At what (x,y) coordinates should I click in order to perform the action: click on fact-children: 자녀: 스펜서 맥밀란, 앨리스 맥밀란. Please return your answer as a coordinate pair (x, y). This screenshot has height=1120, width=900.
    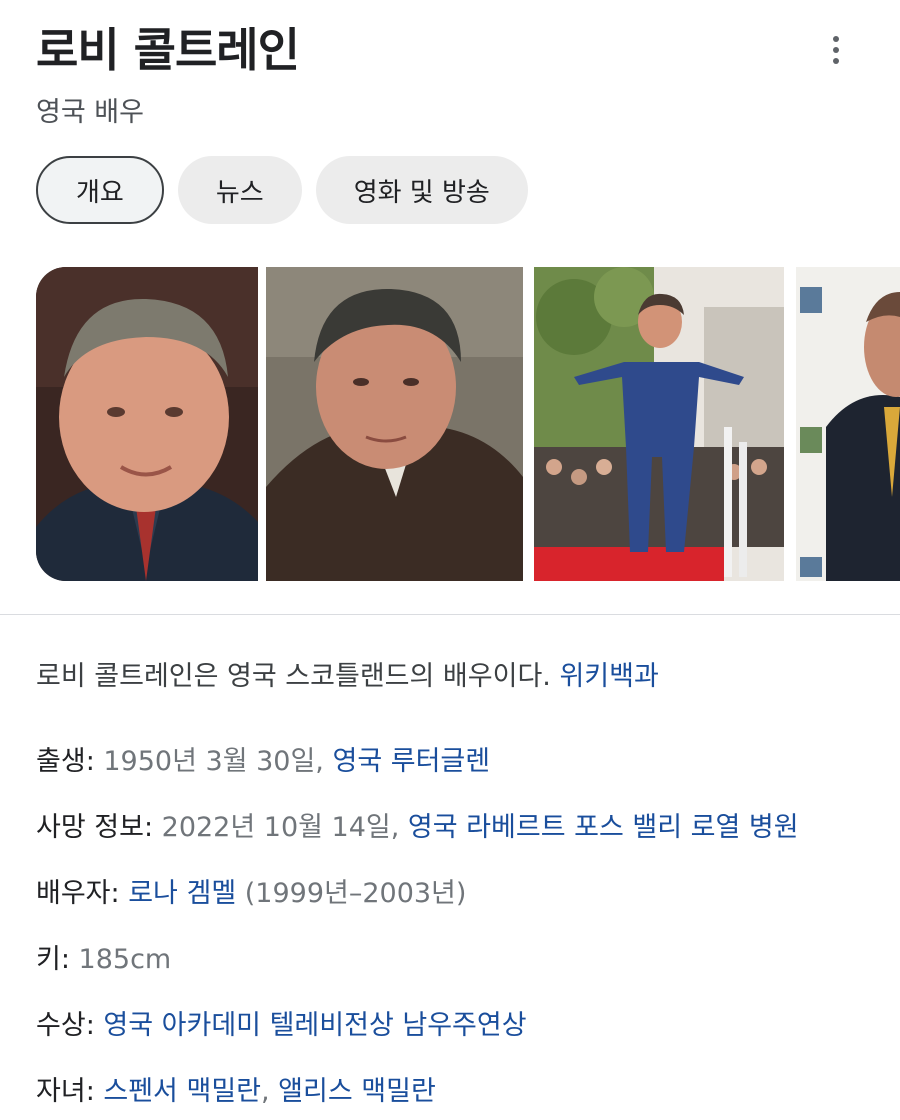
    Looking at the image, I should click on (236, 1091).